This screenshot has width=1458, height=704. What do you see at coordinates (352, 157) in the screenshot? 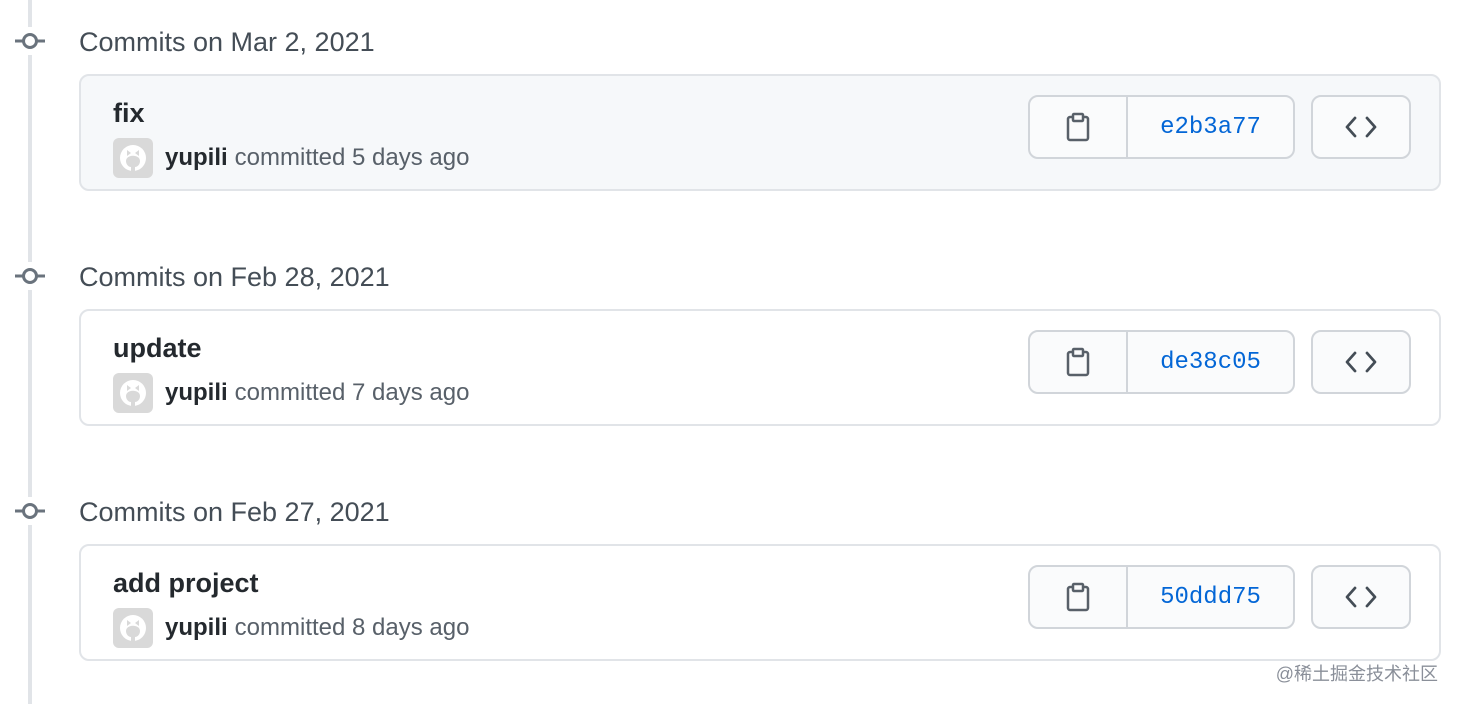
I see `commit-relative-time: committed 5 days ago` at bounding box center [352, 157].